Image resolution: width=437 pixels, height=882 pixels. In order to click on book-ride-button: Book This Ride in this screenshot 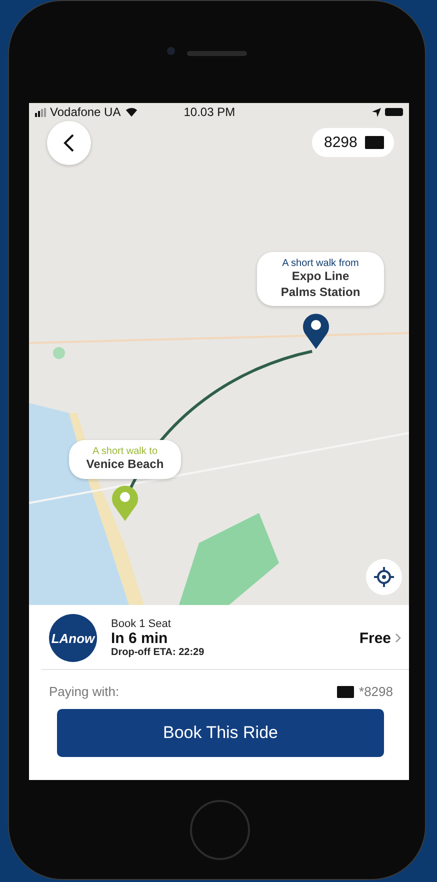, I will do `click(220, 733)`.